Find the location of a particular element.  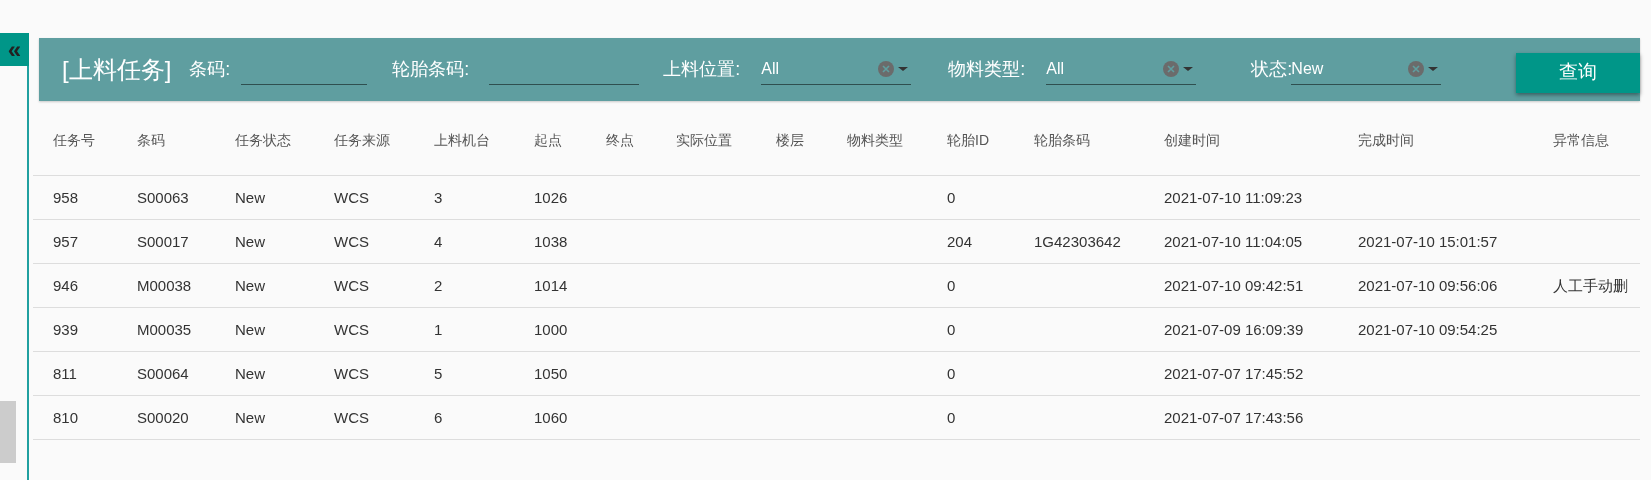

filter-label: 条码: is located at coordinates (210, 69).